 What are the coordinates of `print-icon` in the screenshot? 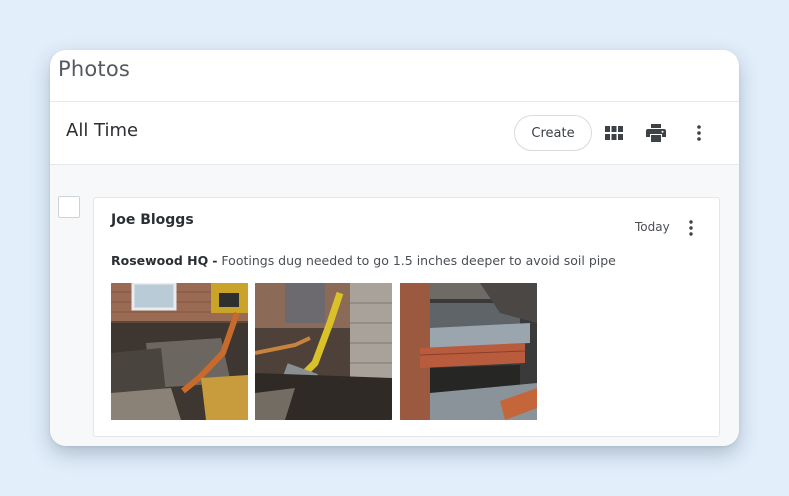 It's located at (656, 133).